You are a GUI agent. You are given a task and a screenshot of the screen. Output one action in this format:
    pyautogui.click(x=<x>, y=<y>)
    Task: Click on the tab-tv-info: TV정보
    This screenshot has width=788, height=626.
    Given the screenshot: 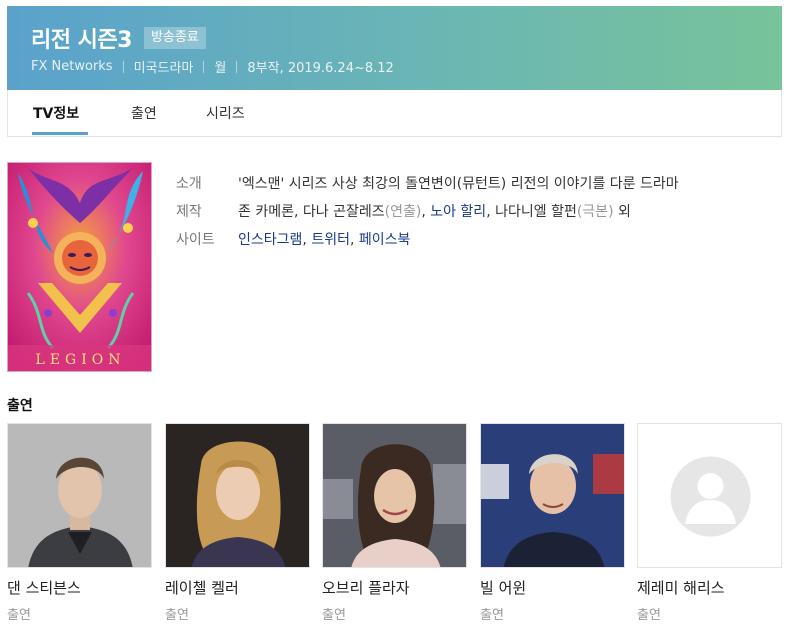 What is the action you would take?
    pyautogui.click(x=56, y=113)
    